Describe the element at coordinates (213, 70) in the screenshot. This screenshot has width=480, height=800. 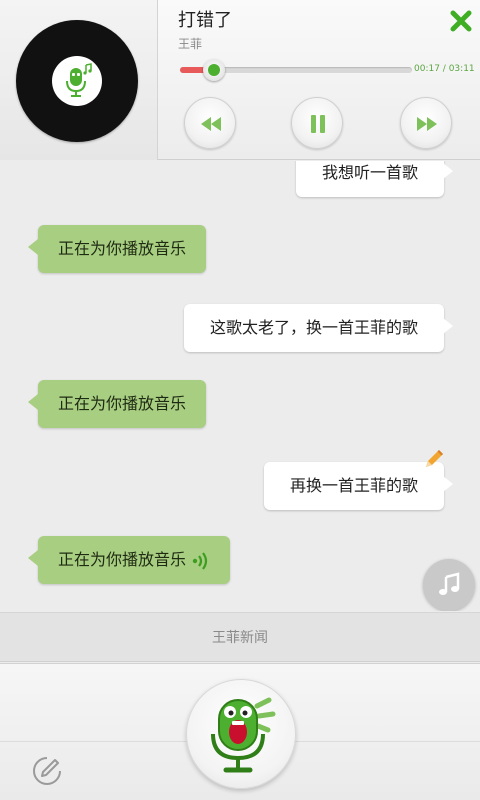
I see `progress-knob` at that location.